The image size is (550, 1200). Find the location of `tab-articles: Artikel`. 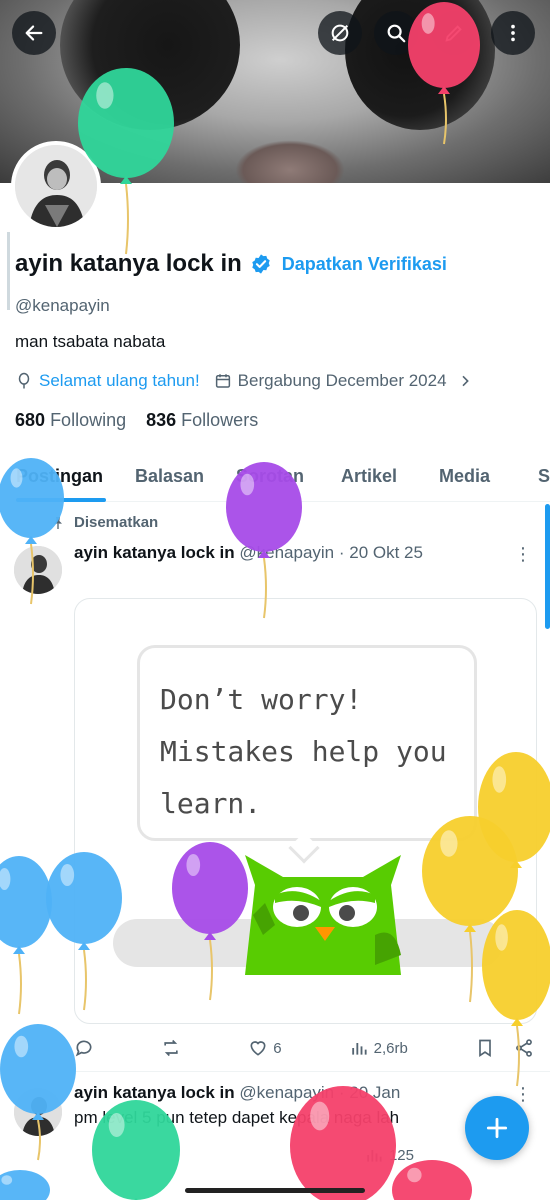

tab-articles: Artikel is located at coordinates (369, 476).